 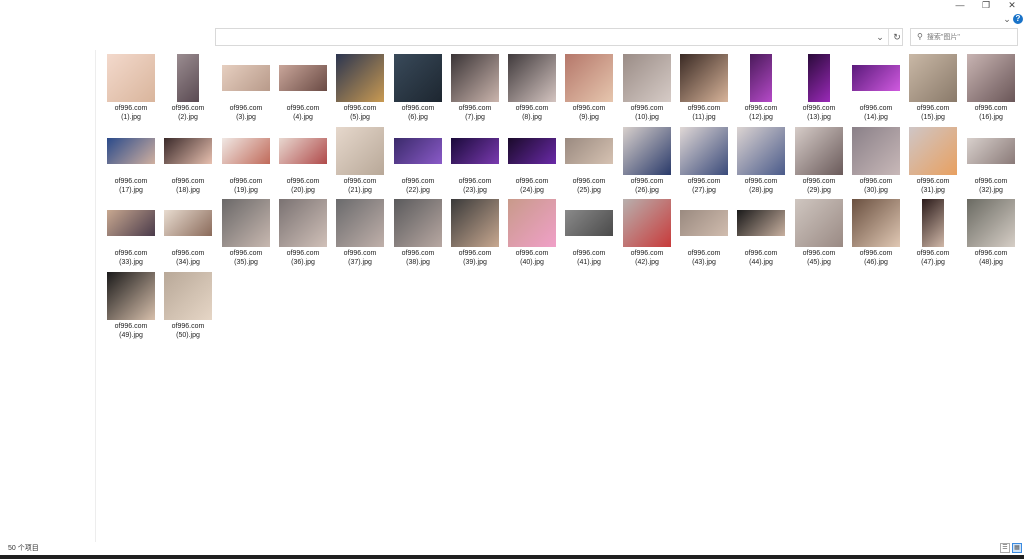 What do you see at coordinates (896, 37) in the screenshot?
I see `refresh-icon: ↻` at bounding box center [896, 37].